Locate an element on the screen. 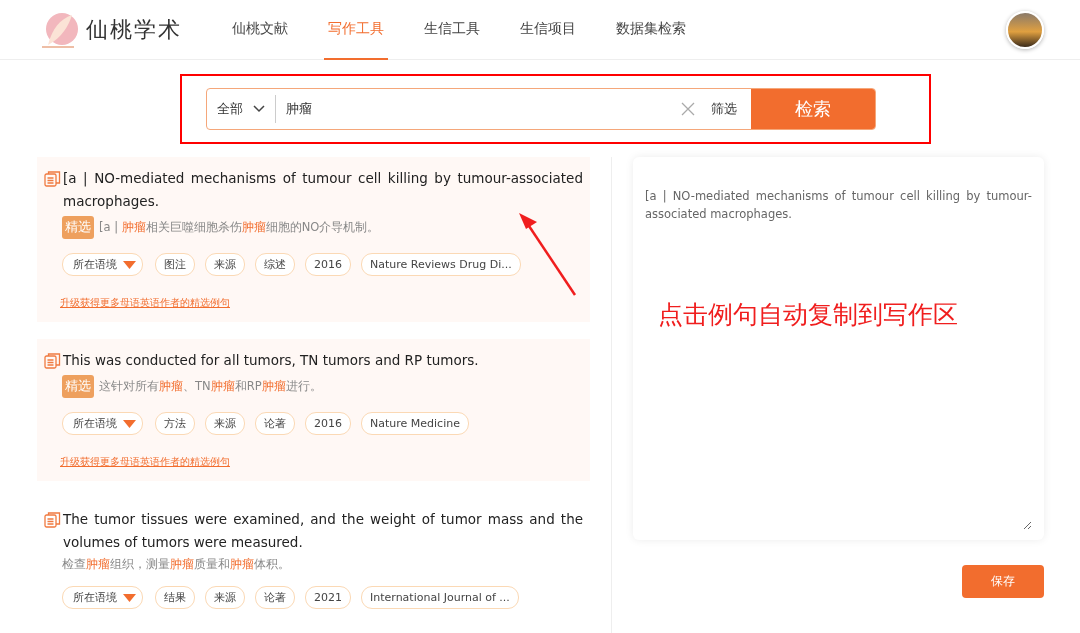  nav-tab: 生信项目 is located at coordinates (548, 30).